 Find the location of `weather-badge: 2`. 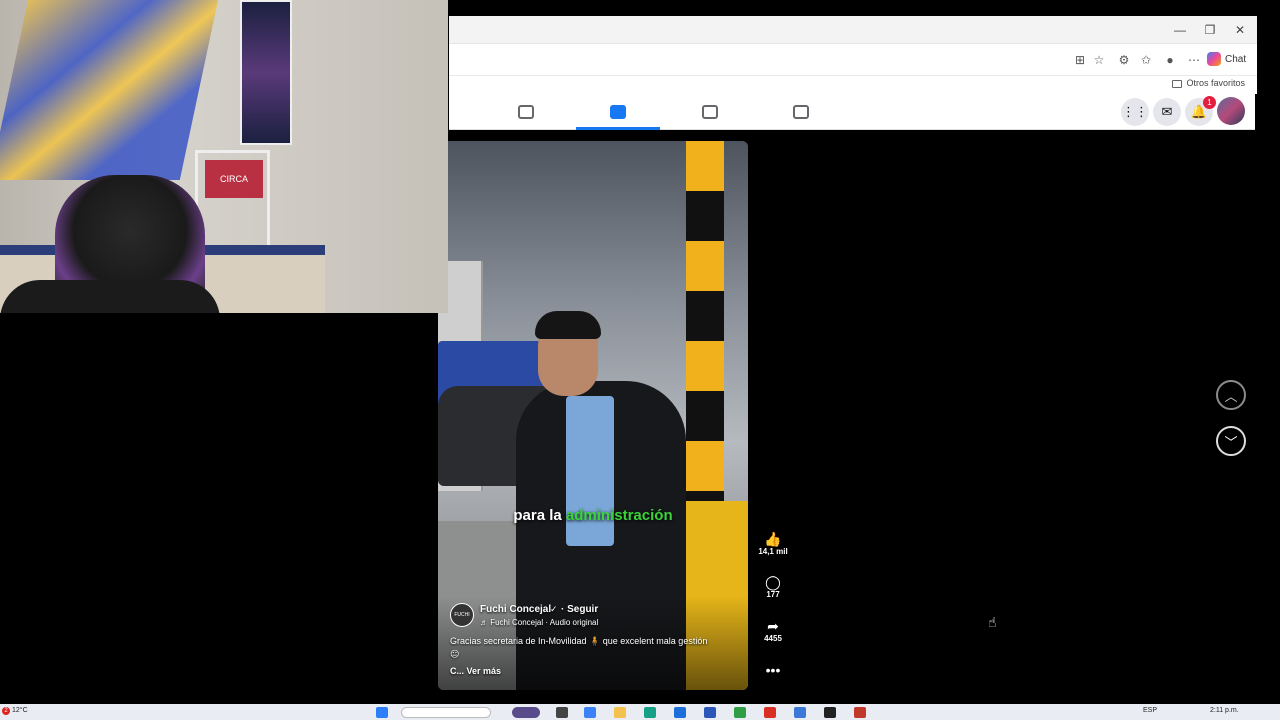

weather-badge: 2 is located at coordinates (6, 711).